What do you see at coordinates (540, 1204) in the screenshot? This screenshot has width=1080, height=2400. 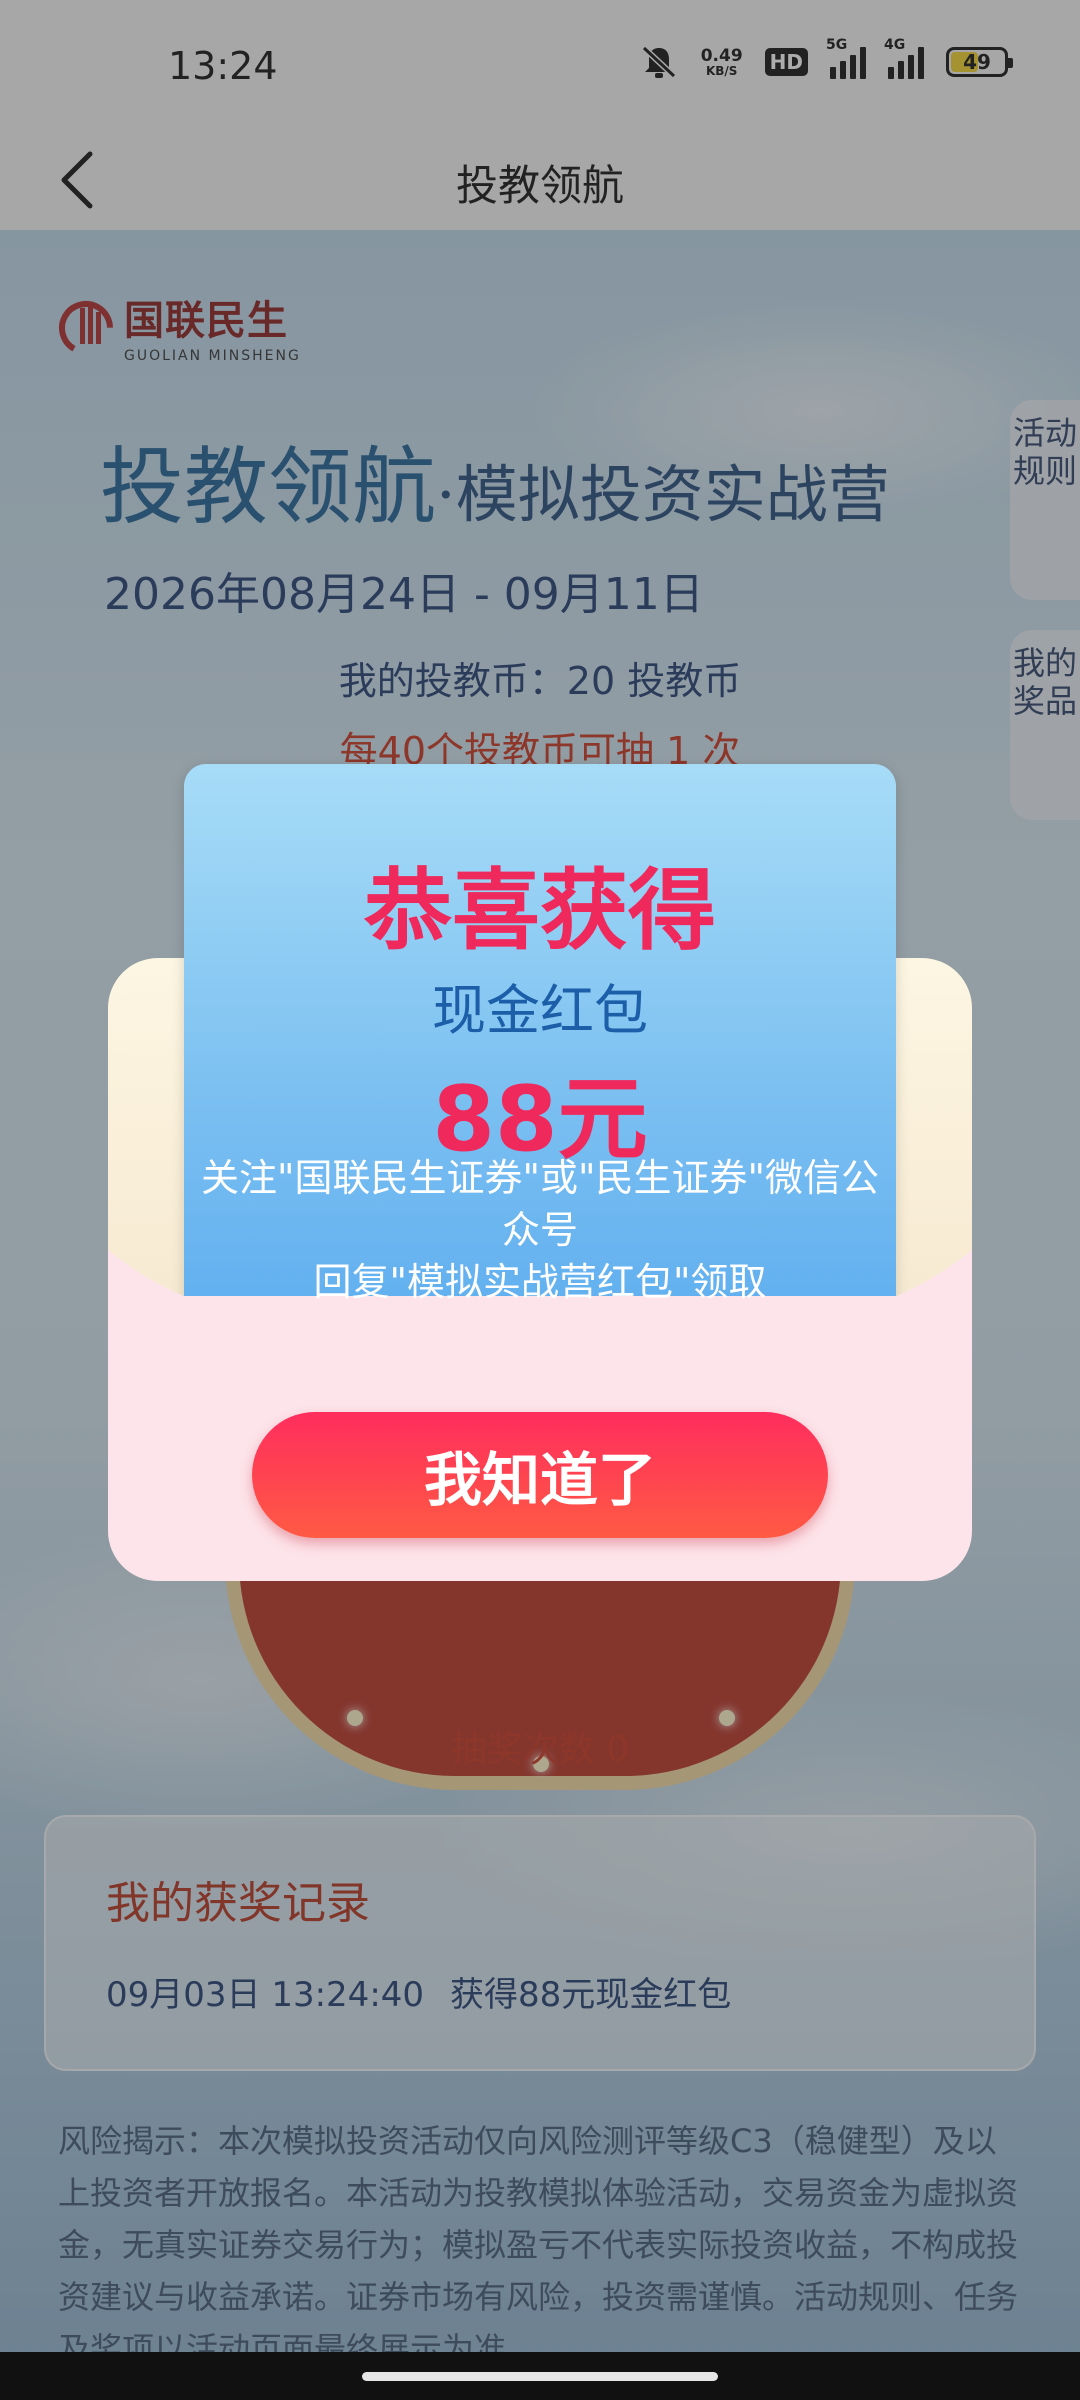 I see `instruction-line-1: 关注"国联民生证券"或"民生证券"微信公众号` at bounding box center [540, 1204].